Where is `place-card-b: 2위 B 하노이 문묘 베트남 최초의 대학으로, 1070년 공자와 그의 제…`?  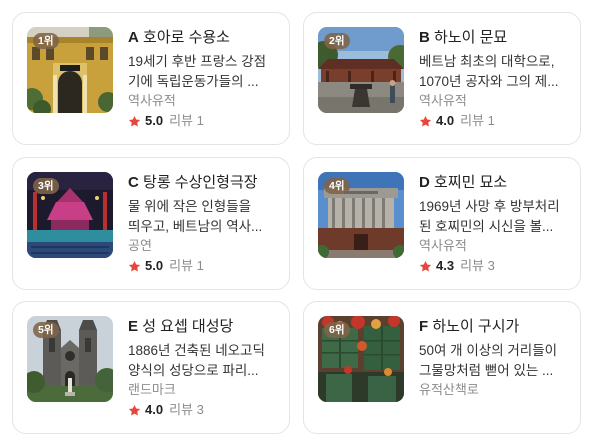 place-card-b: 2위 B 하노이 문묘 베트남 최초의 대학으로, 1070년 공자와 그의 제… is located at coordinates (442, 78).